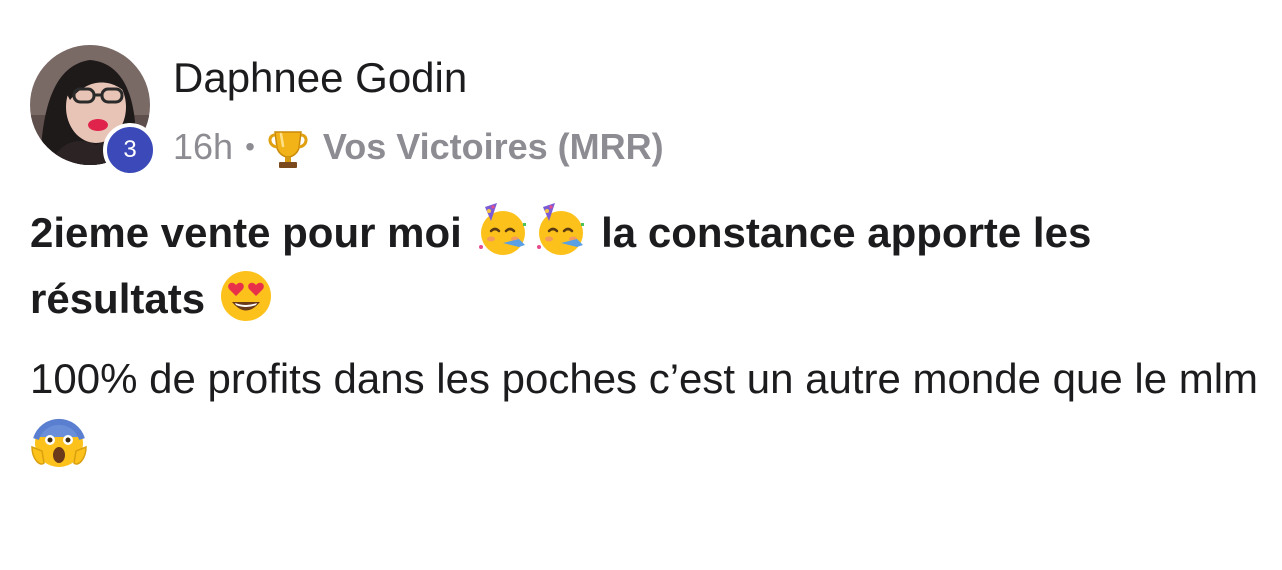 Image resolution: width=1282 pixels, height=570 pixels. I want to click on group-link: Vos Victoires (MRR), so click(493, 147).